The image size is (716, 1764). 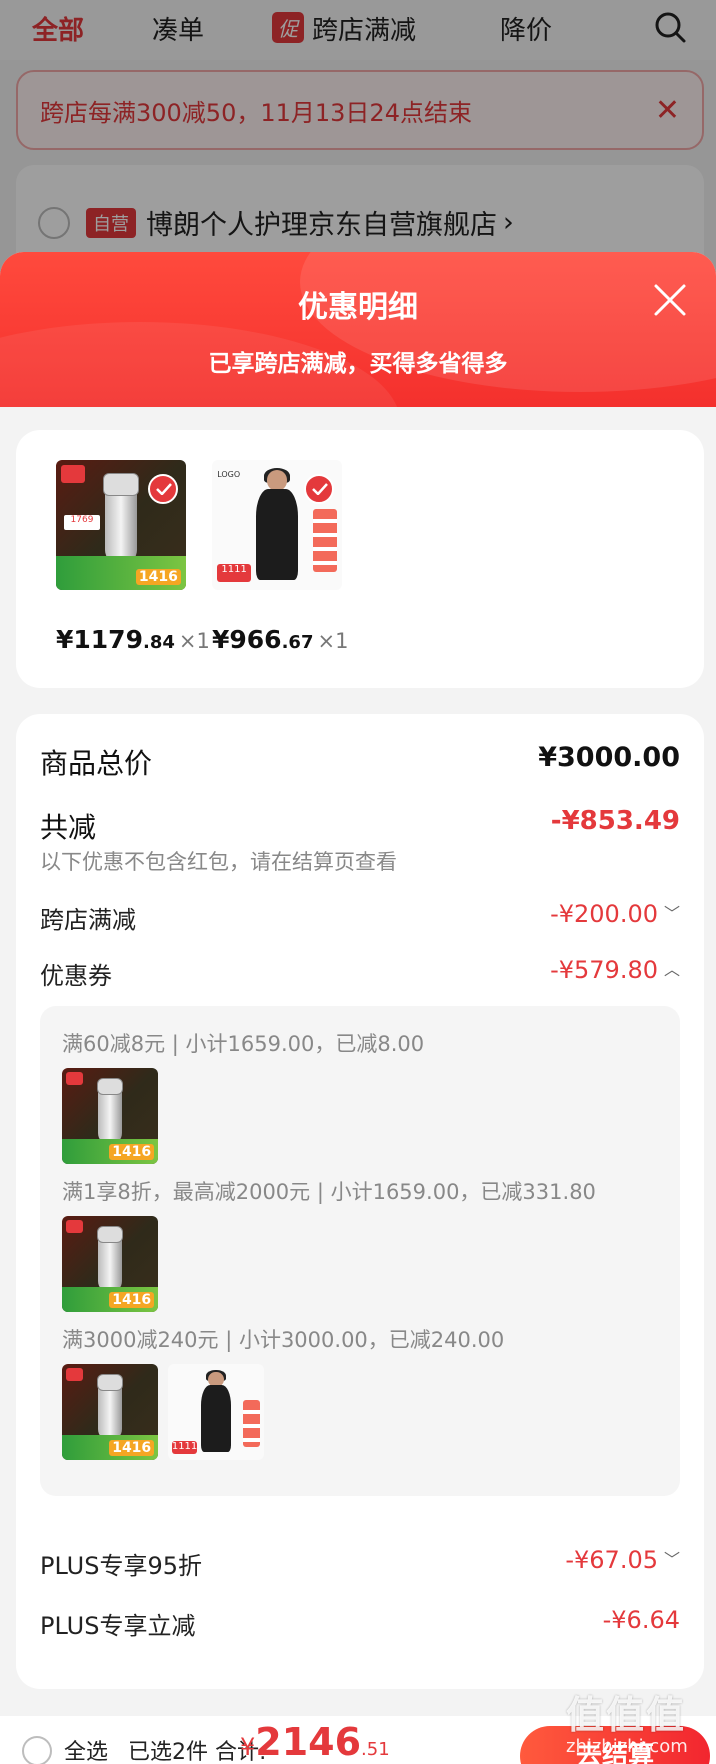 What do you see at coordinates (280, 639) in the screenshot?
I see `product-price: ¥966.67 ×1` at bounding box center [280, 639].